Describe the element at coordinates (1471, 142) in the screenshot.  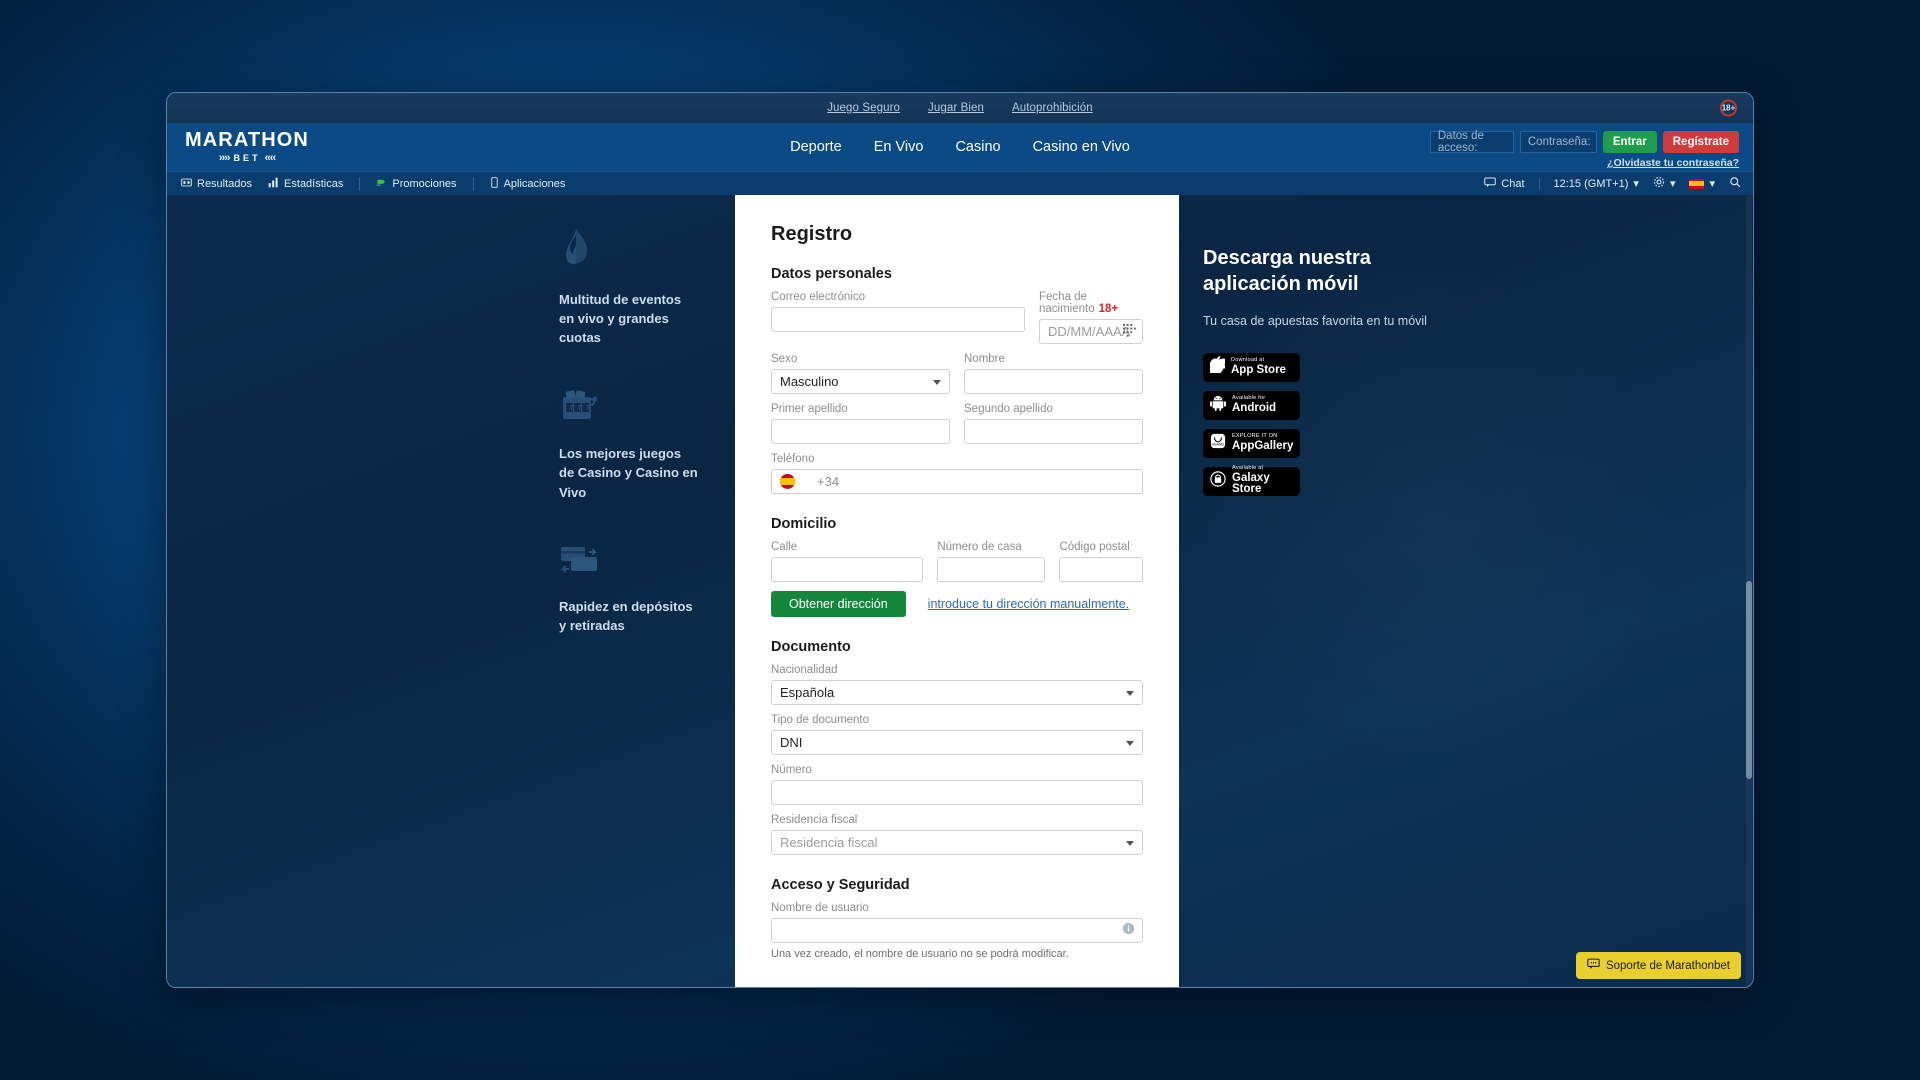
I see `username-input: Datos de acceso:` at that location.